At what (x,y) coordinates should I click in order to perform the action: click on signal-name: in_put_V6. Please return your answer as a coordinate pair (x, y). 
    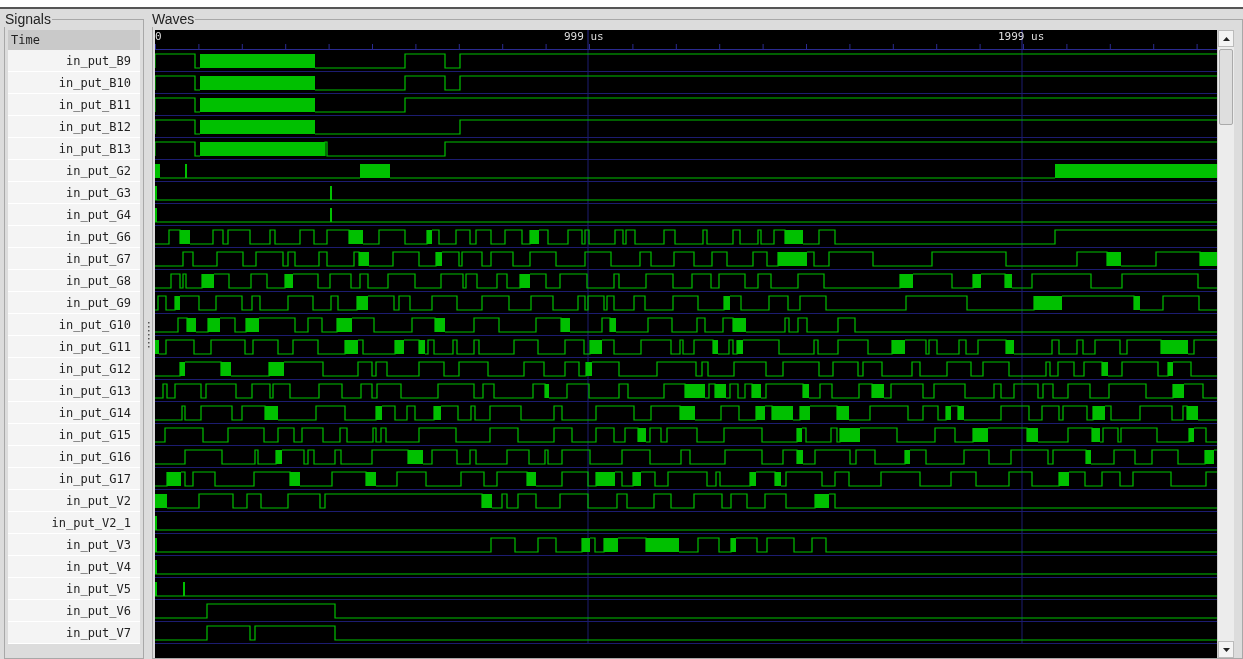
    Looking at the image, I should click on (74, 611).